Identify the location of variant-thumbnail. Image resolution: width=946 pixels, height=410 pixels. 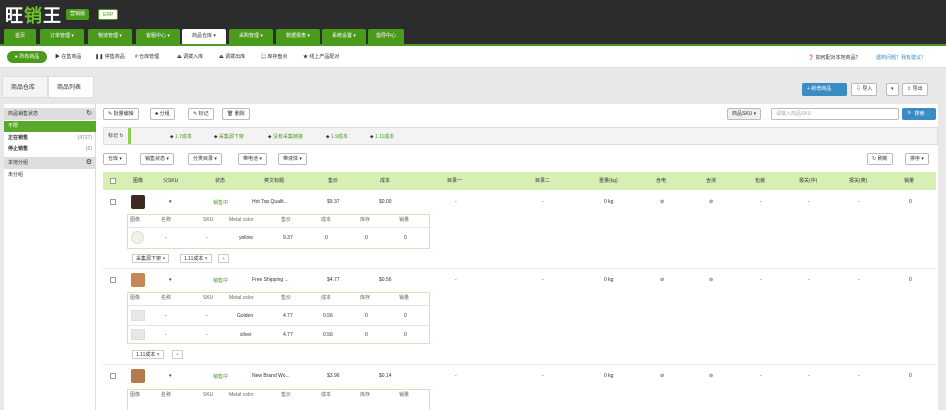
(137, 237).